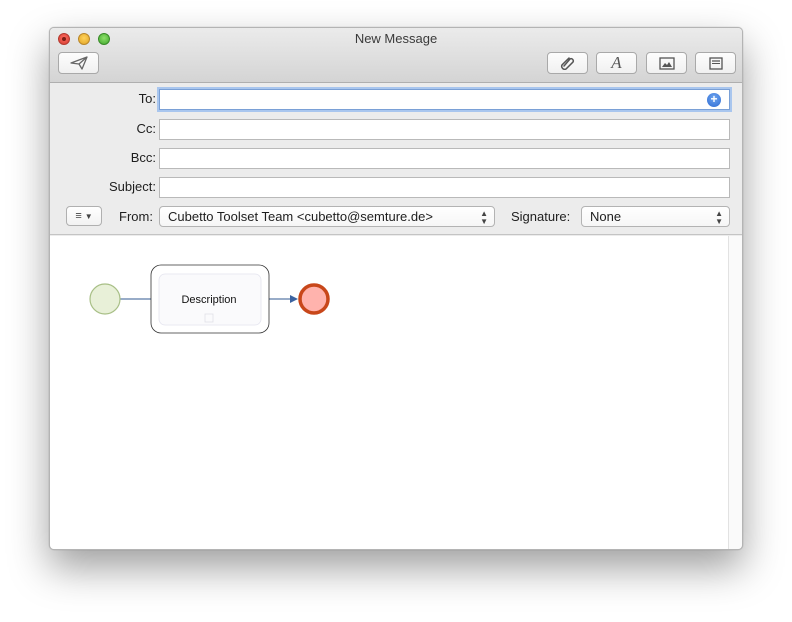  Describe the element at coordinates (714, 100) in the screenshot. I see `add-contact-icon: +` at that location.